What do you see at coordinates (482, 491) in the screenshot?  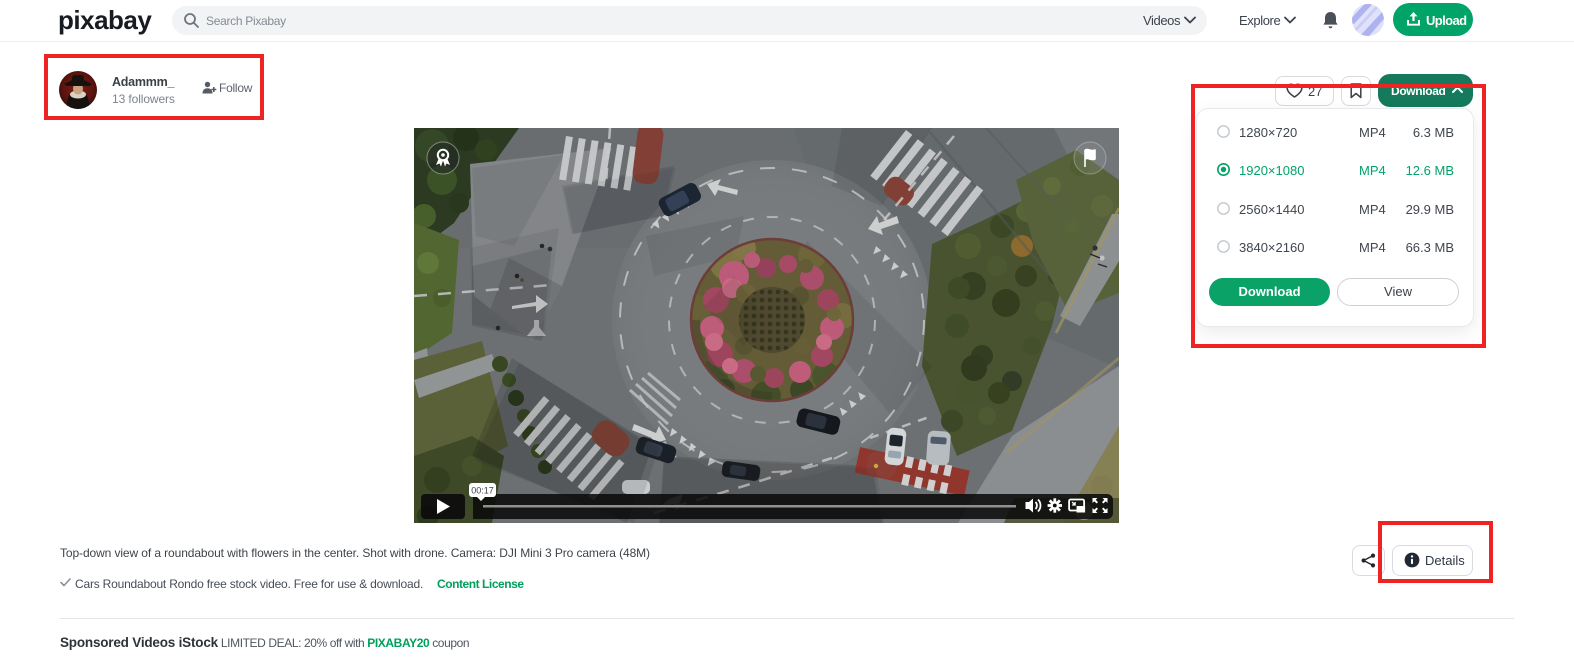 I see `svg-text: 00:17` at bounding box center [482, 491].